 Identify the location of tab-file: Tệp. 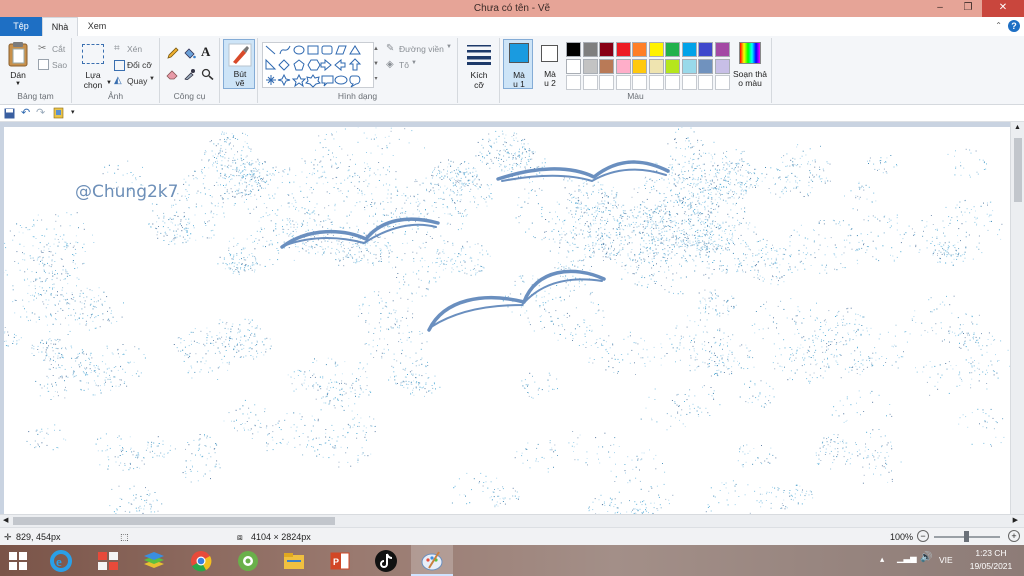
(21, 26).